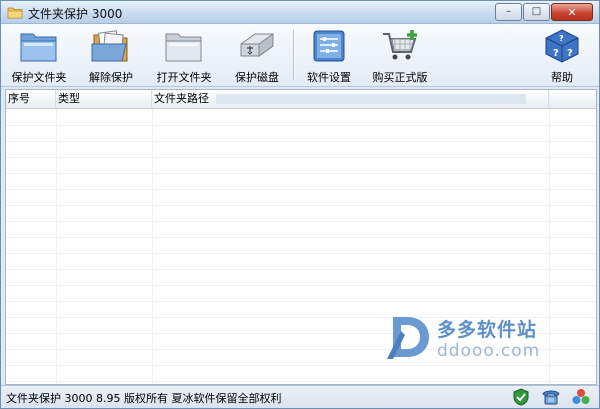  I want to click on window-controls: – □ ✕, so click(543, 12).